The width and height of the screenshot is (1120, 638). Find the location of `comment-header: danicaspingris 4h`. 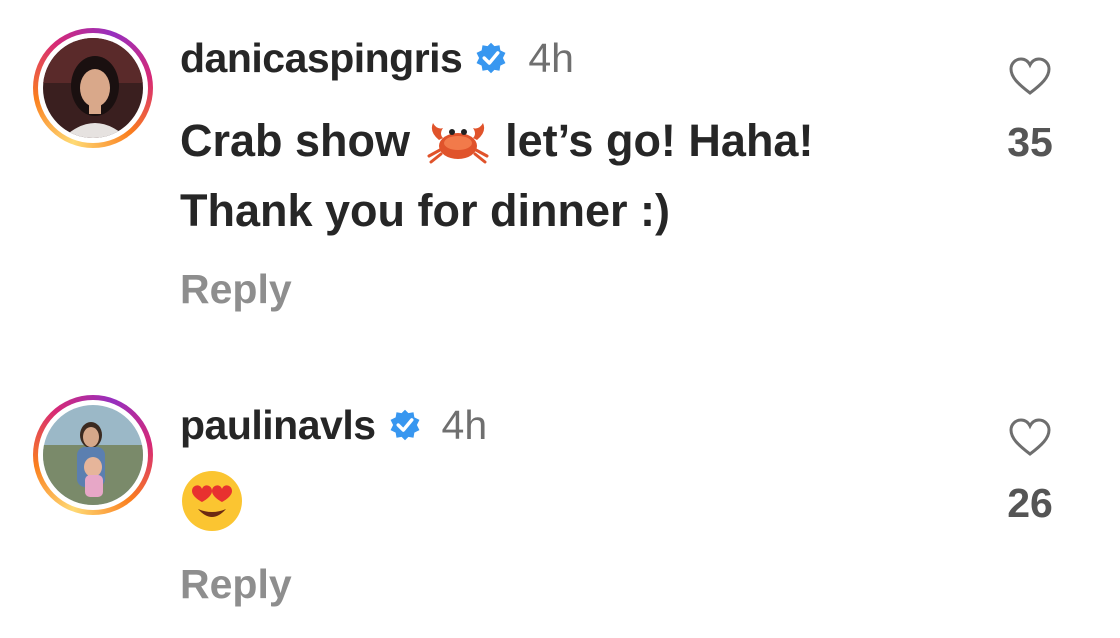

comment-header: danicaspingris 4h is located at coordinates (580, 58).